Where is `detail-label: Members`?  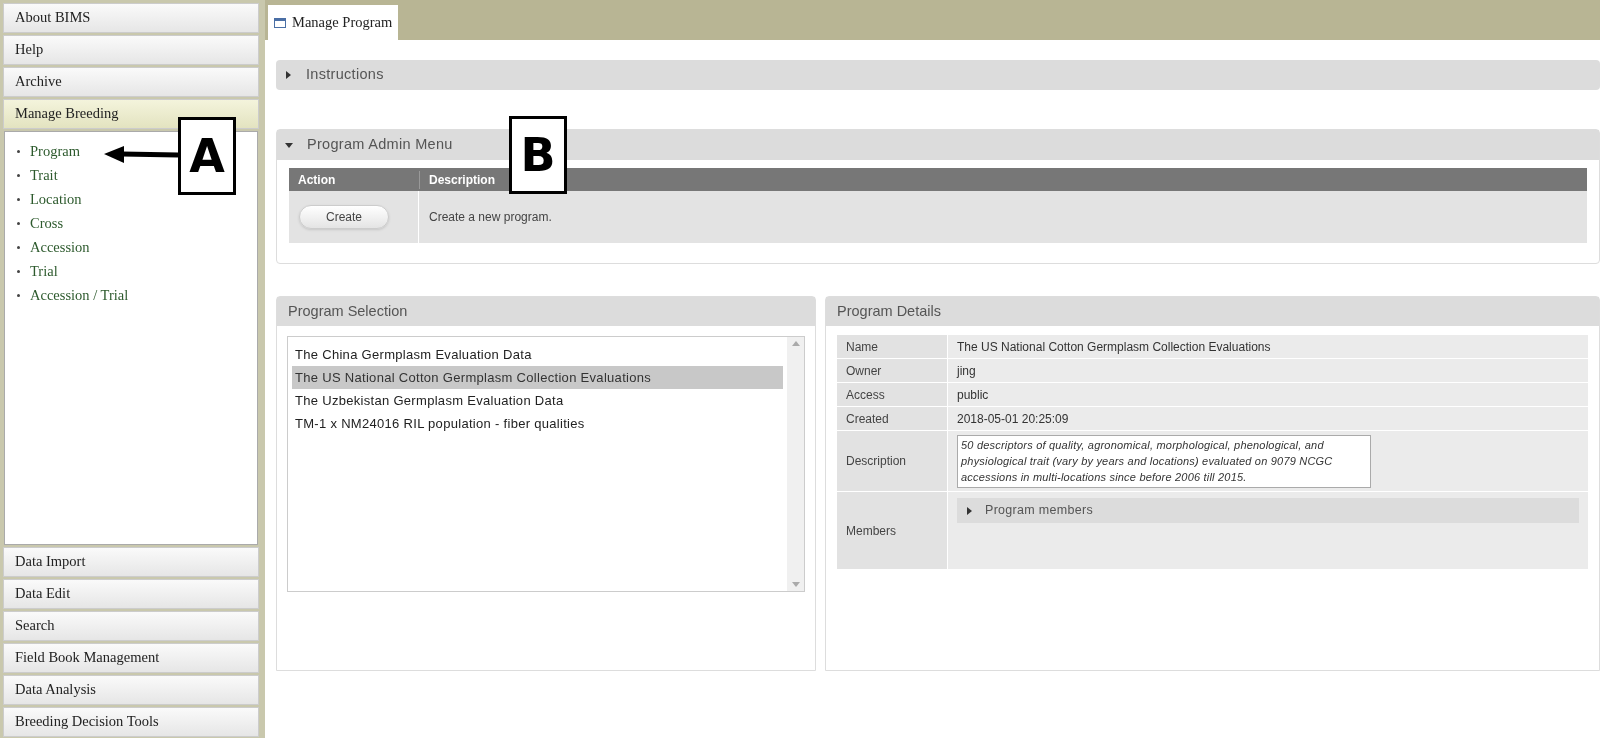 detail-label: Members is located at coordinates (892, 530).